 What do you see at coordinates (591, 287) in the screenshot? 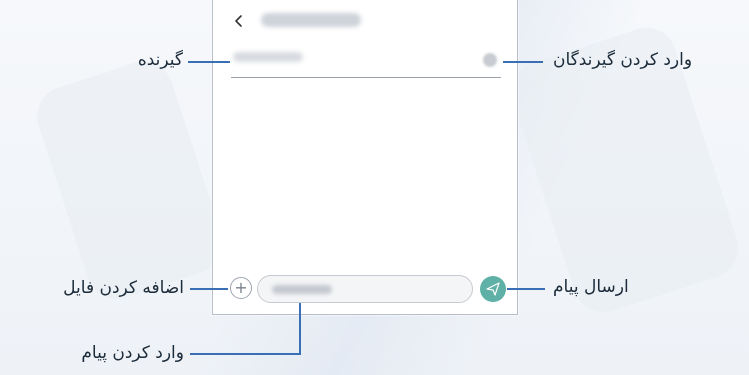
I see `send-message-callout: ارسال پیام` at bounding box center [591, 287].